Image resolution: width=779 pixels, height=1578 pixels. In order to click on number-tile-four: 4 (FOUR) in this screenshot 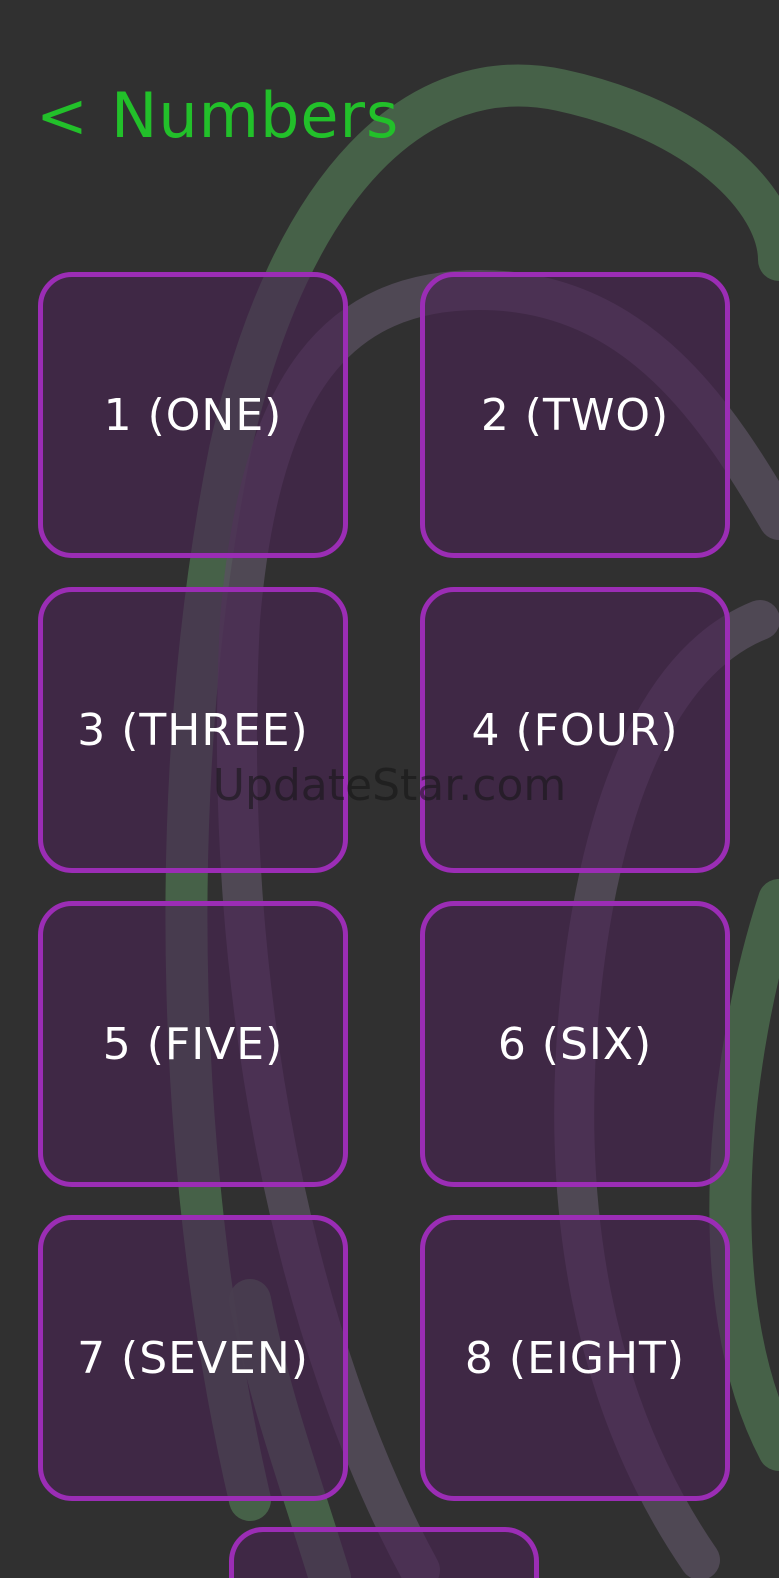, I will do `click(575, 730)`.